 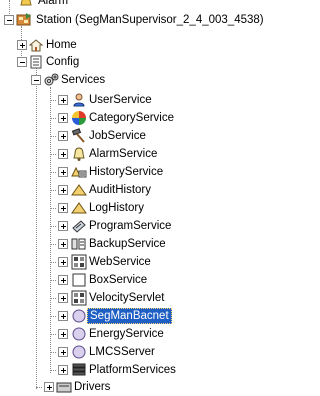 I want to click on home-icon, so click(x=36, y=45).